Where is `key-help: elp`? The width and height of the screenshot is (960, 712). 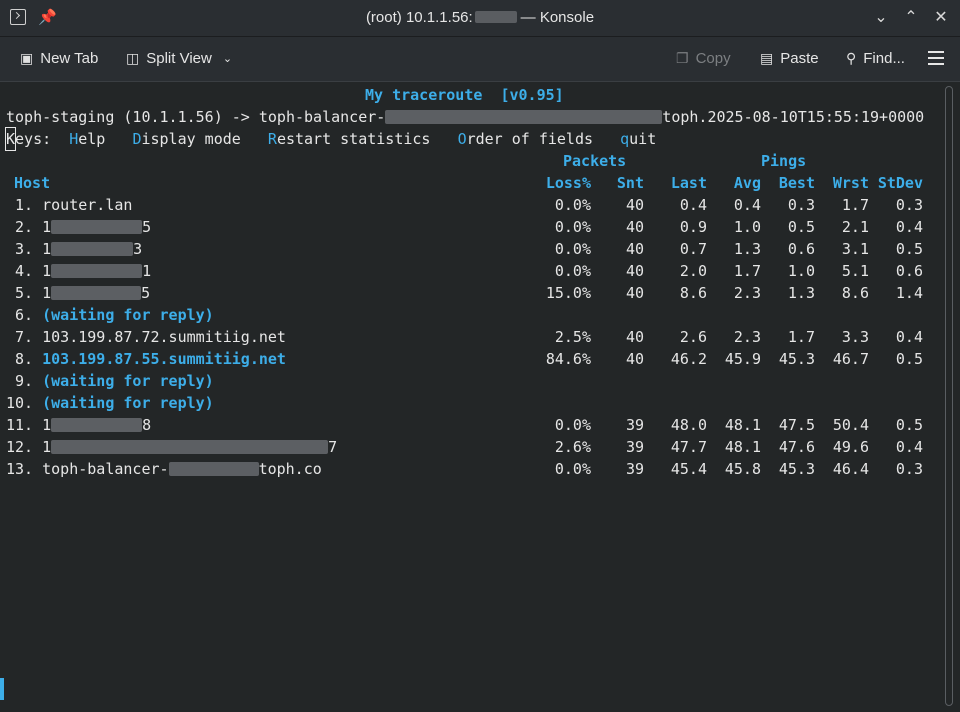 key-help: elp is located at coordinates (92, 139).